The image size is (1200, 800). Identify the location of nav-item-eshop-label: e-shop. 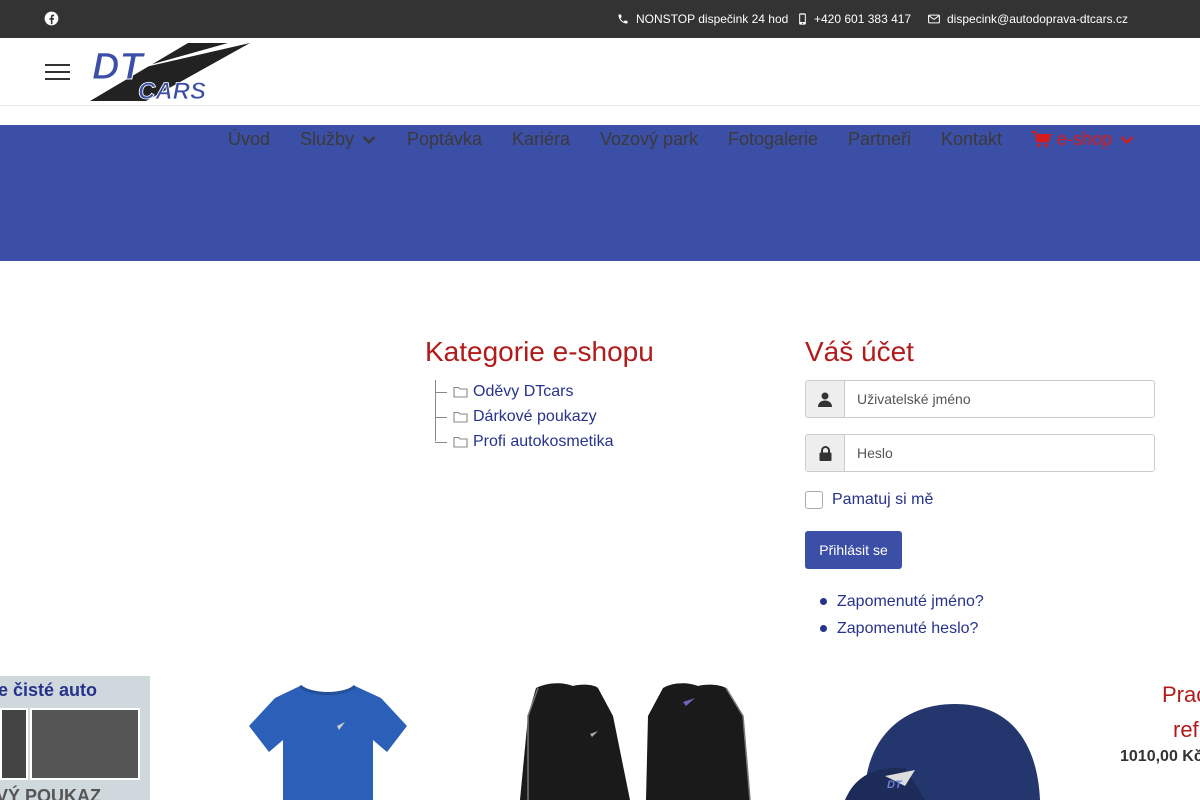
(1085, 139).